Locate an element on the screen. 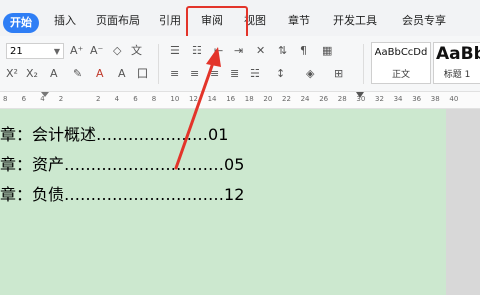  annotation-arrow is located at coordinates (197, 108).